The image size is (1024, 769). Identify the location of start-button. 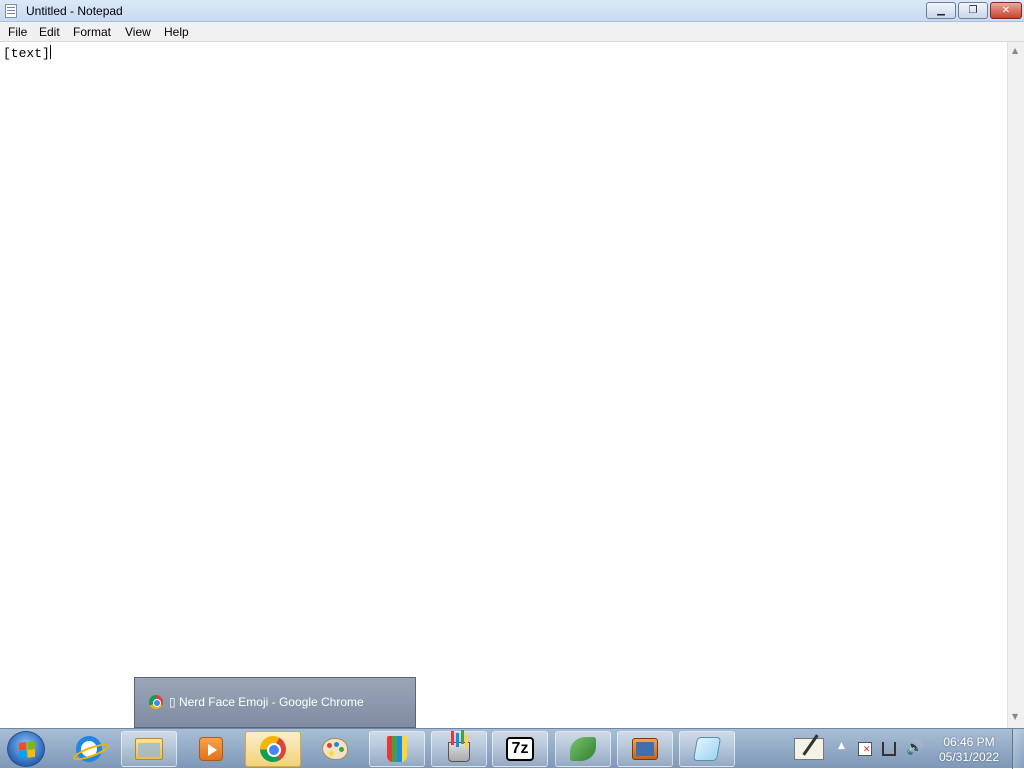
(26, 749).